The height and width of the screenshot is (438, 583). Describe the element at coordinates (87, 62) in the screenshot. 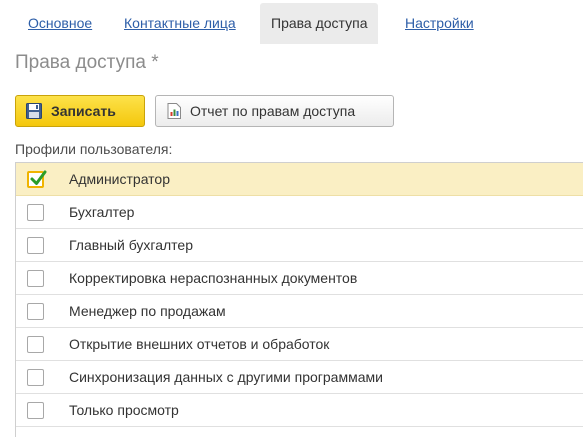

I see `page-title: Права доступа *` at that location.